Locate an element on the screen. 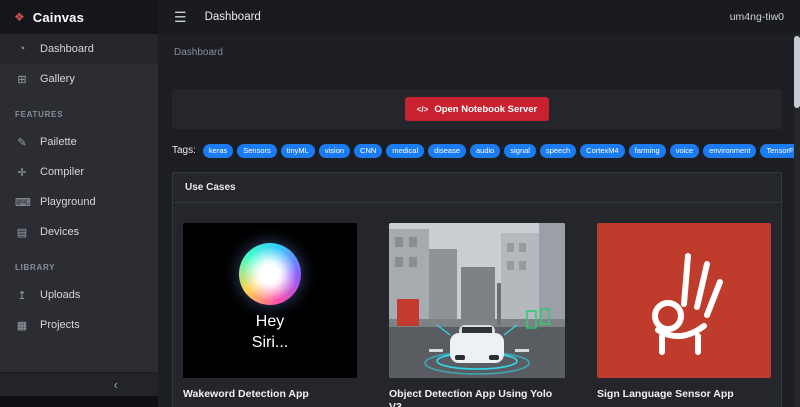 Image resolution: width=800 pixels, height=407 pixels. object-detection-card-image is located at coordinates (477, 300).